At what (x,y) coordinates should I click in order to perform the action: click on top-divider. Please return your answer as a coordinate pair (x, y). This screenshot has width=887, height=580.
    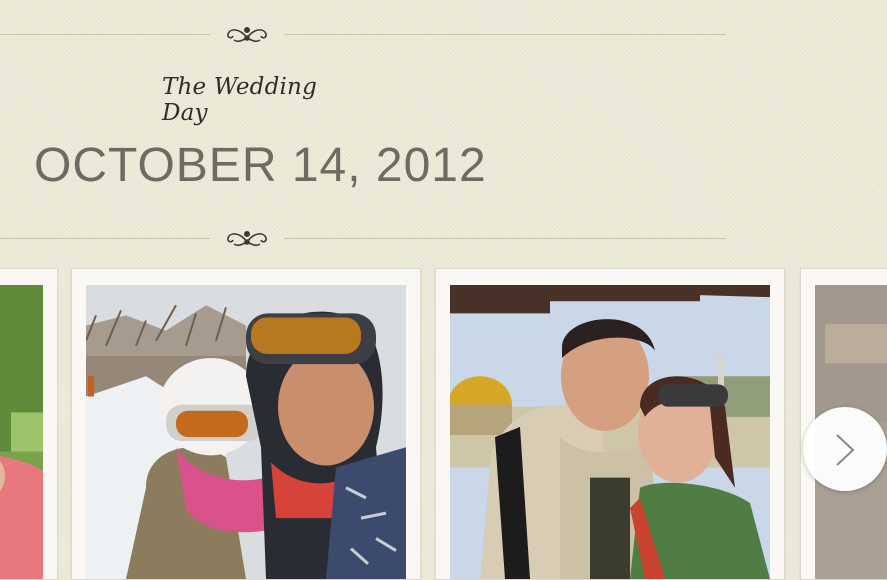
    Looking at the image, I should click on (364, 35).